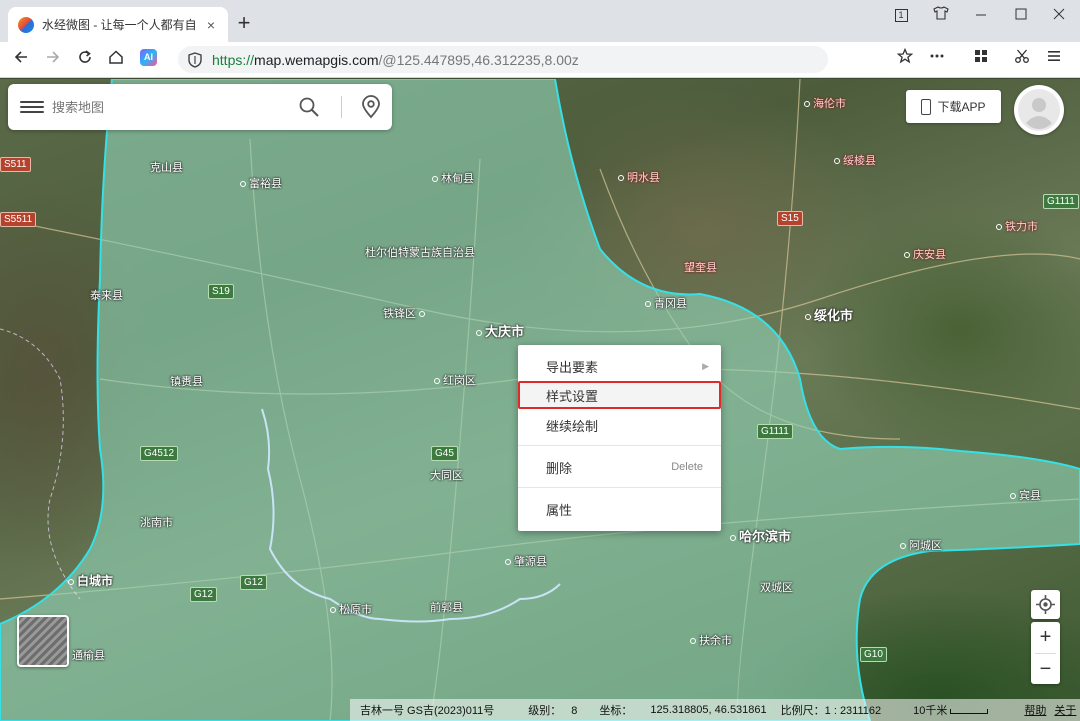  Describe the element at coordinates (1022, 60) in the screenshot. I see `scissors-icon` at that location.